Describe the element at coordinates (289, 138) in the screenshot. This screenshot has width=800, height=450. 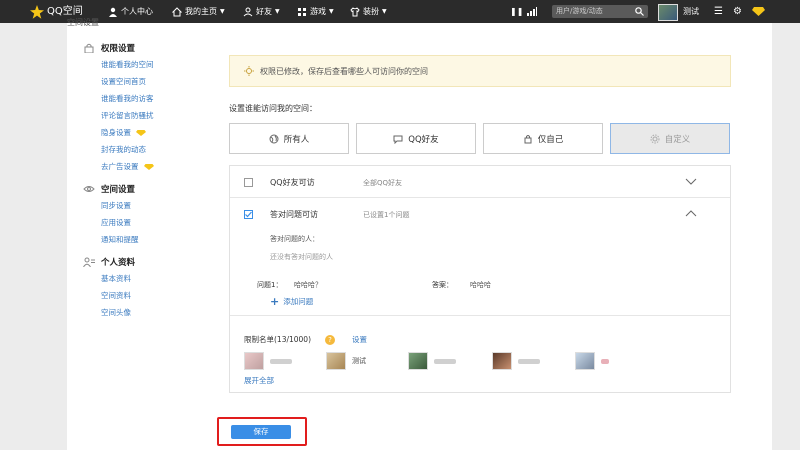
I see `option-everyone: 所有人` at that location.